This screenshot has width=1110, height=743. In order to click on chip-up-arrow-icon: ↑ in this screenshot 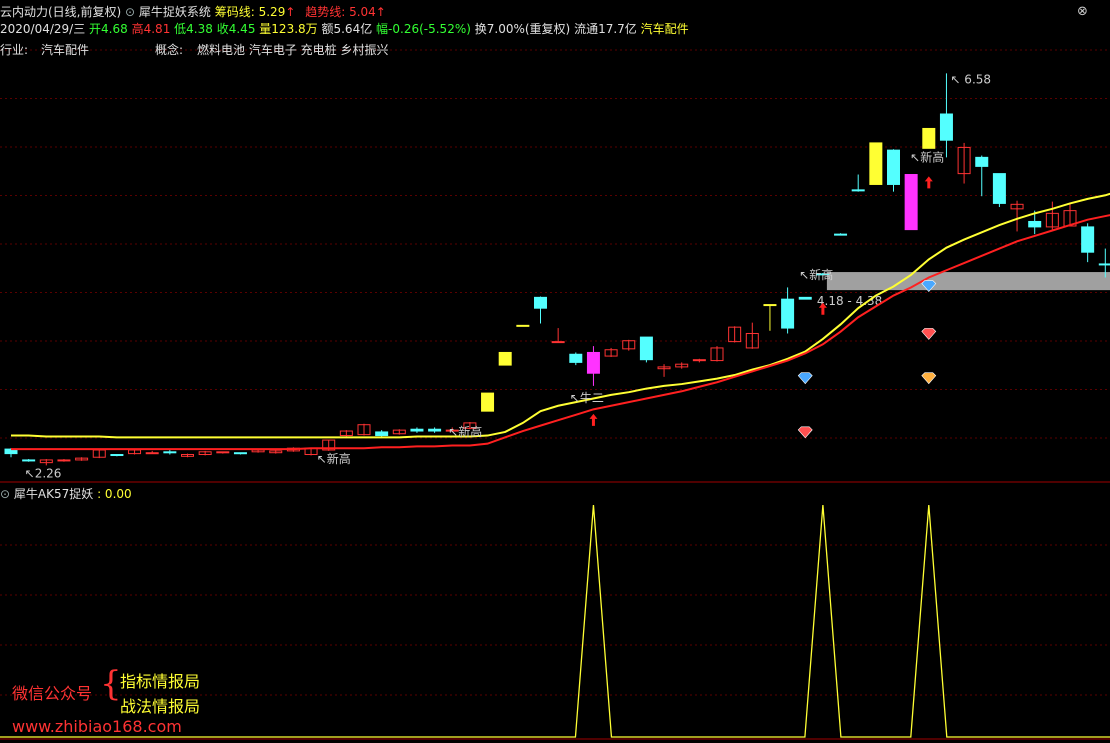, I will do `click(290, 12)`.